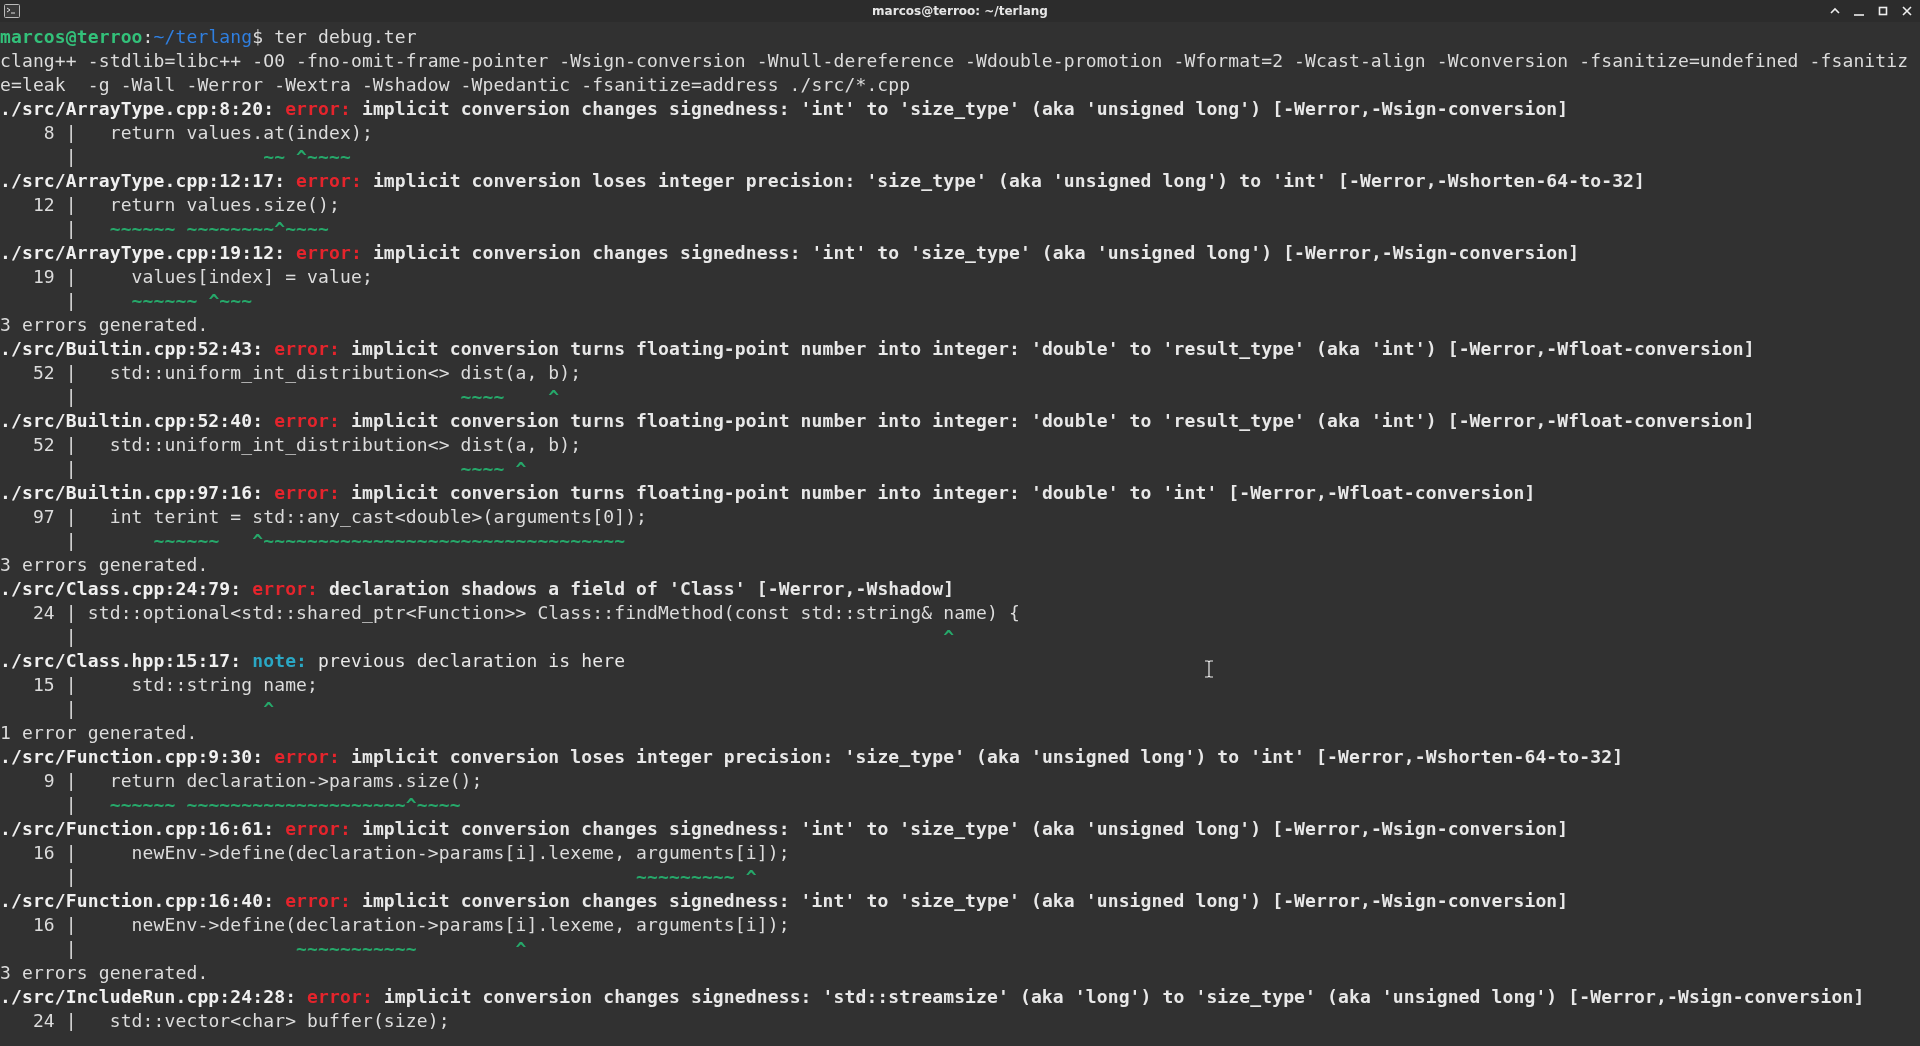 This screenshot has height=1046, width=1920. Describe the element at coordinates (121, 588) in the screenshot. I see `file-location: ./src/Class.cpp:24:79:` at that location.